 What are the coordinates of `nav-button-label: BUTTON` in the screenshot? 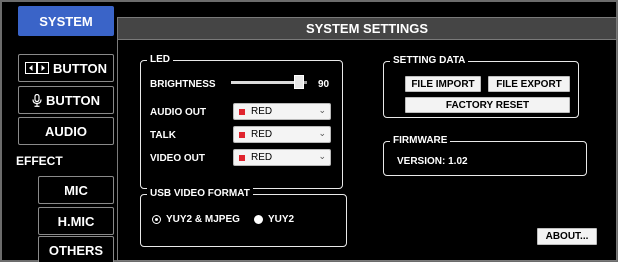 It's located at (80, 68).